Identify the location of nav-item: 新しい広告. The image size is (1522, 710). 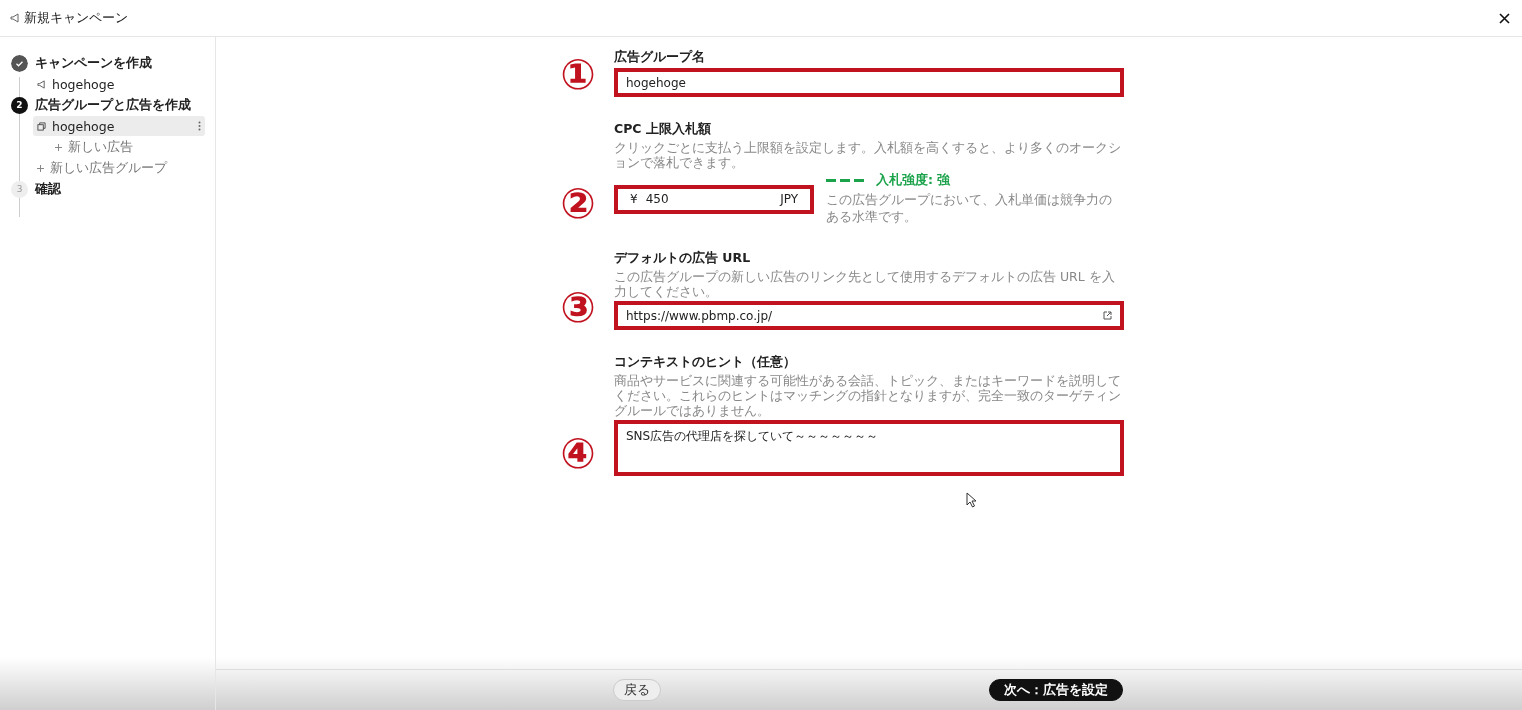
(128, 147).